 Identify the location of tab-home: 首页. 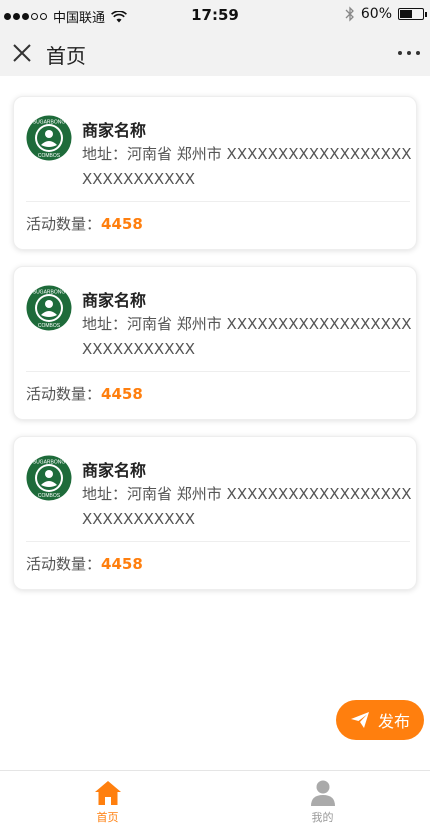
(107, 799).